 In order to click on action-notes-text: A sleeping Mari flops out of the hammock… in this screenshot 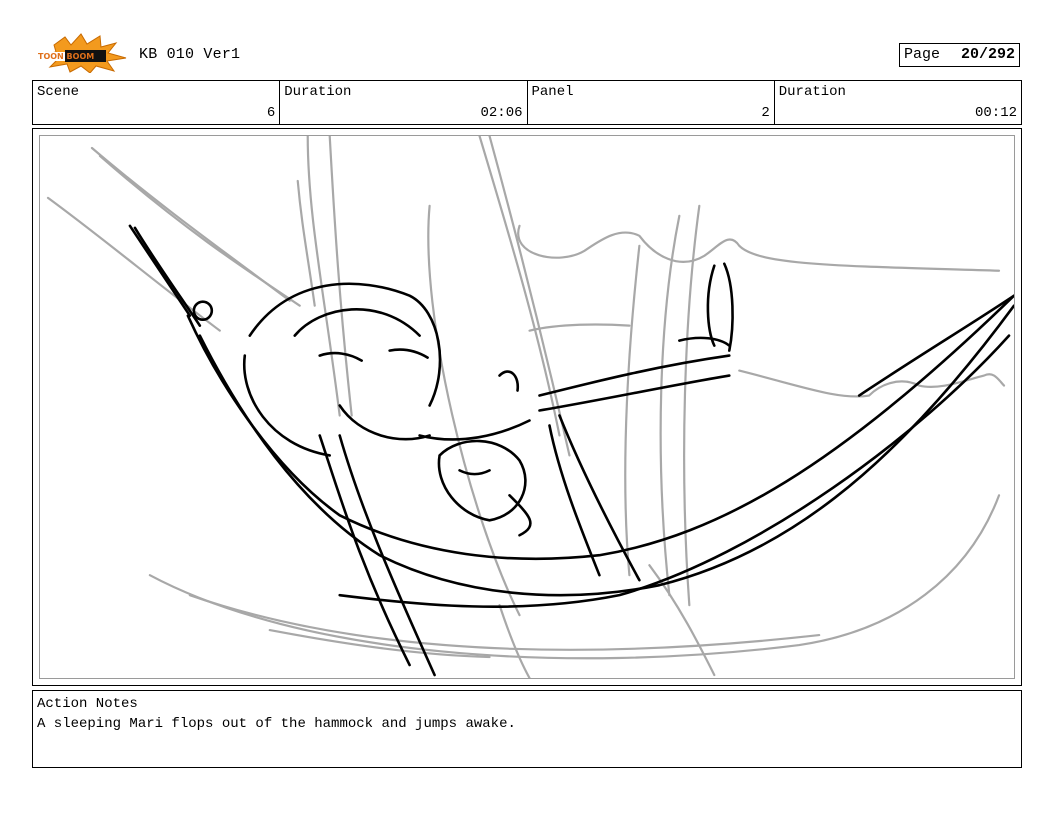, I will do `click(276, 724)`.